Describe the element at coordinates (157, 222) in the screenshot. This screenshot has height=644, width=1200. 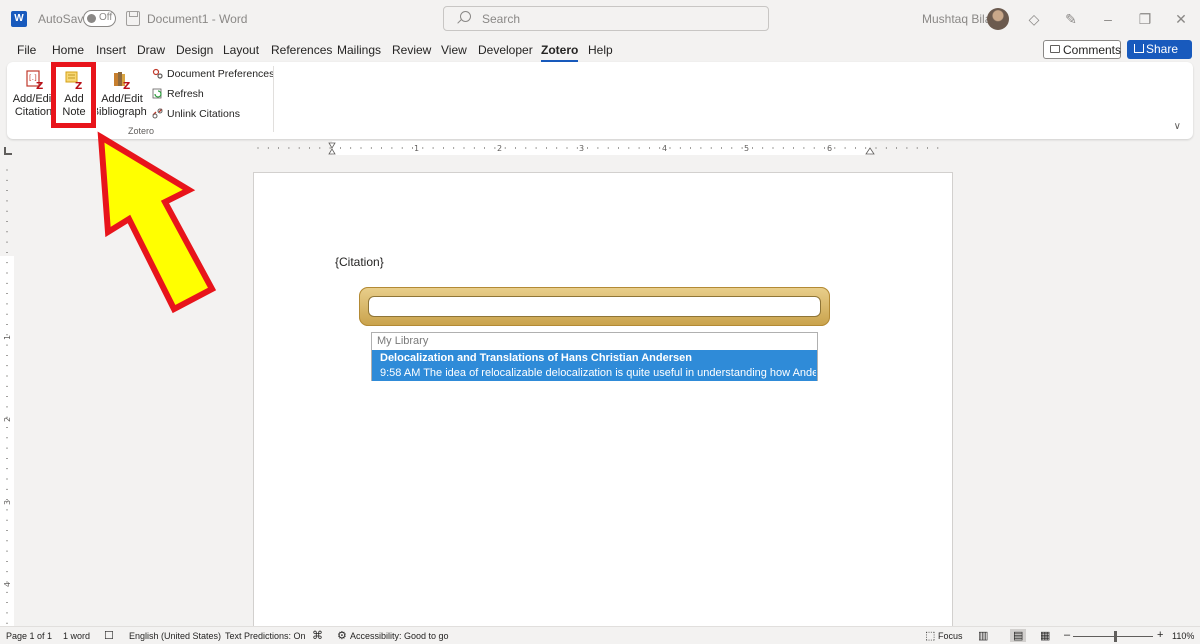
I see `yellow-arrow-annotation` at that location.